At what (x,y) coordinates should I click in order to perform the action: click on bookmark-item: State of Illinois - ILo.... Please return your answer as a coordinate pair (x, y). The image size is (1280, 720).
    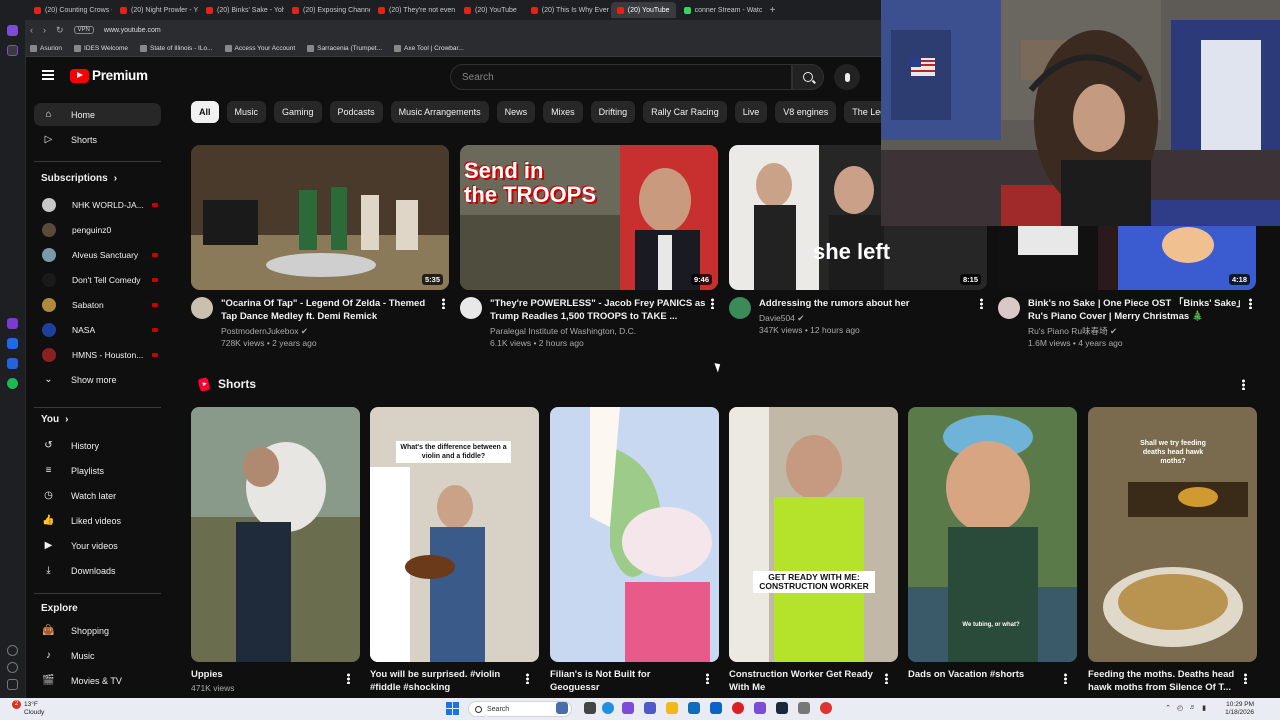
    Looking at the image, I should click on (176, 48).